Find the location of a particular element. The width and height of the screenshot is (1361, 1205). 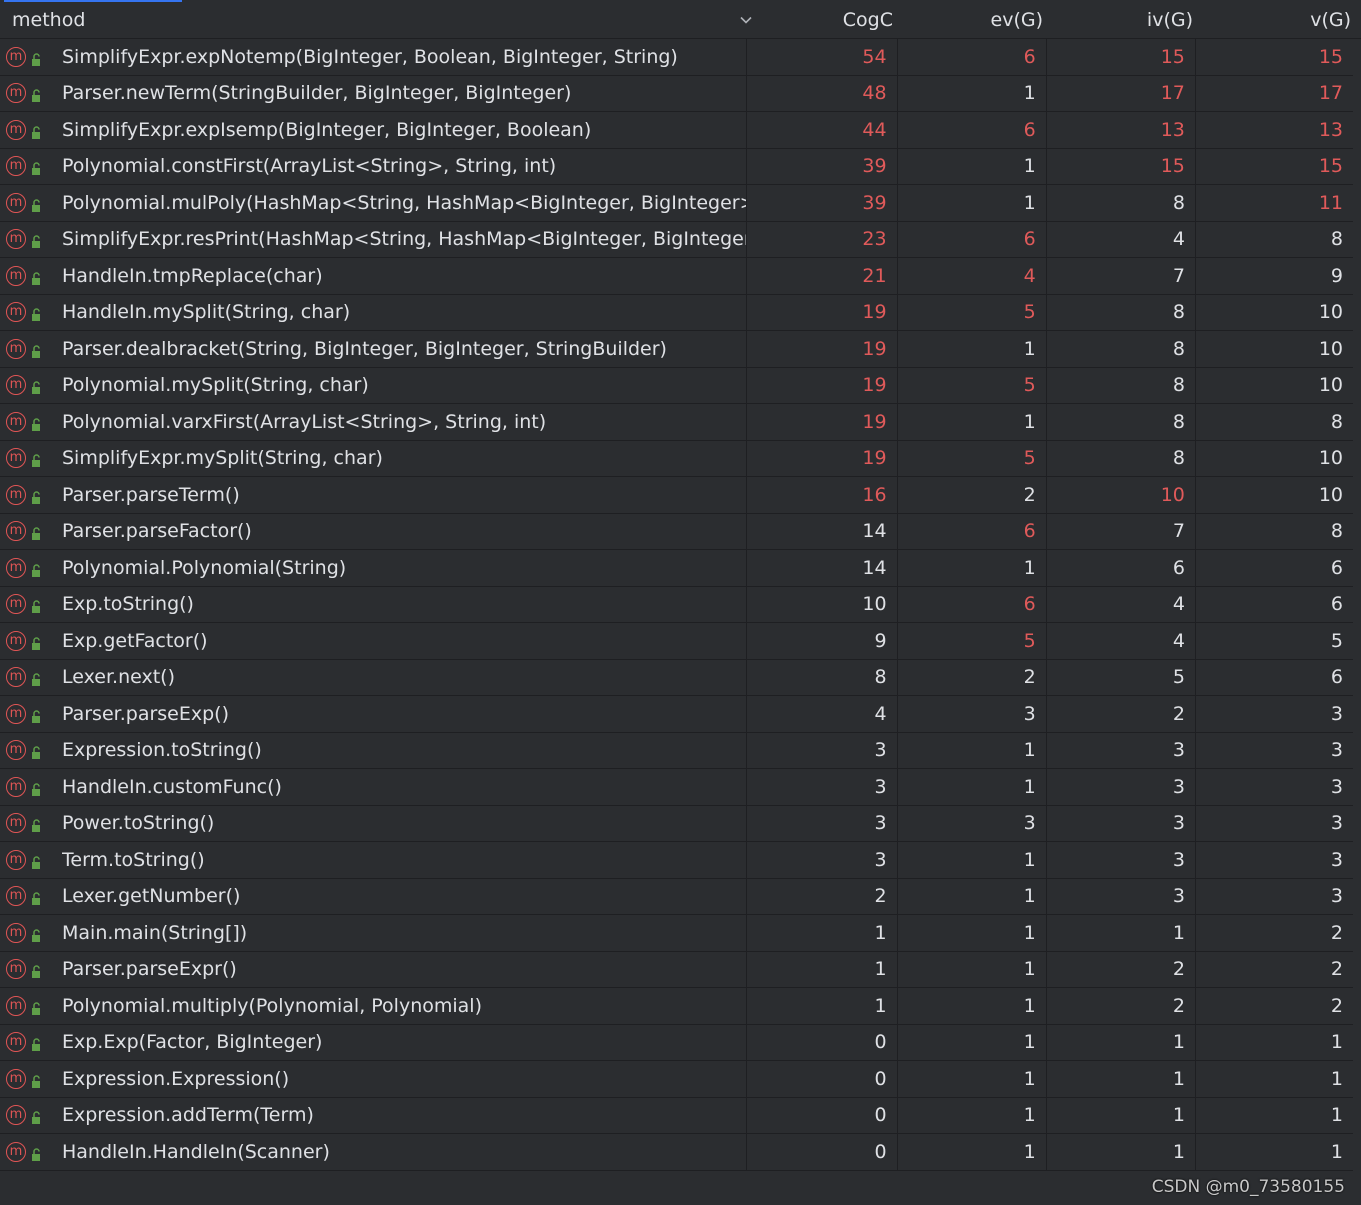

cogc-cell: 16 is located at coordinates (822, 495).